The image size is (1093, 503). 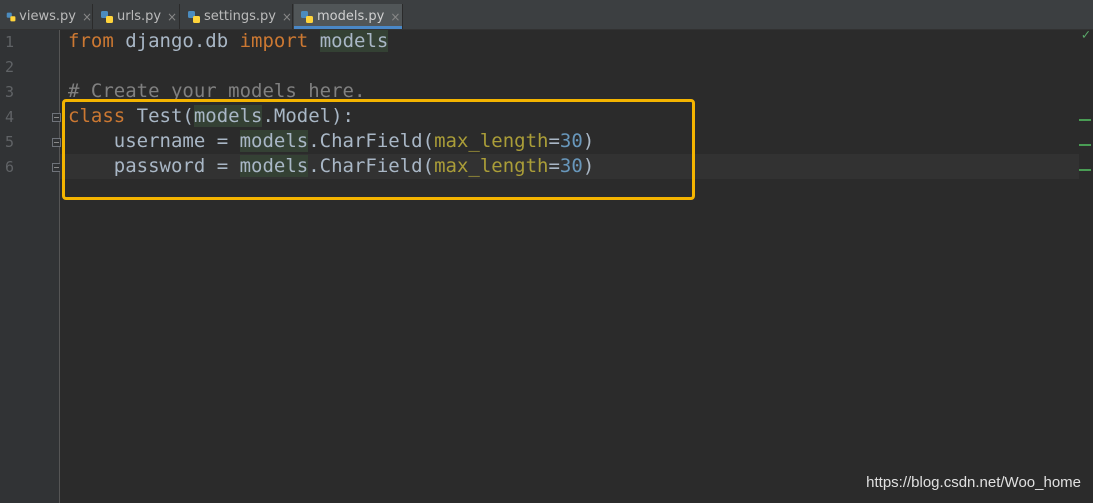 What do you see at coordinates (56, 117) in the screenshot?
I see `fold-collapse-icon` at bounding box center [56, 117].